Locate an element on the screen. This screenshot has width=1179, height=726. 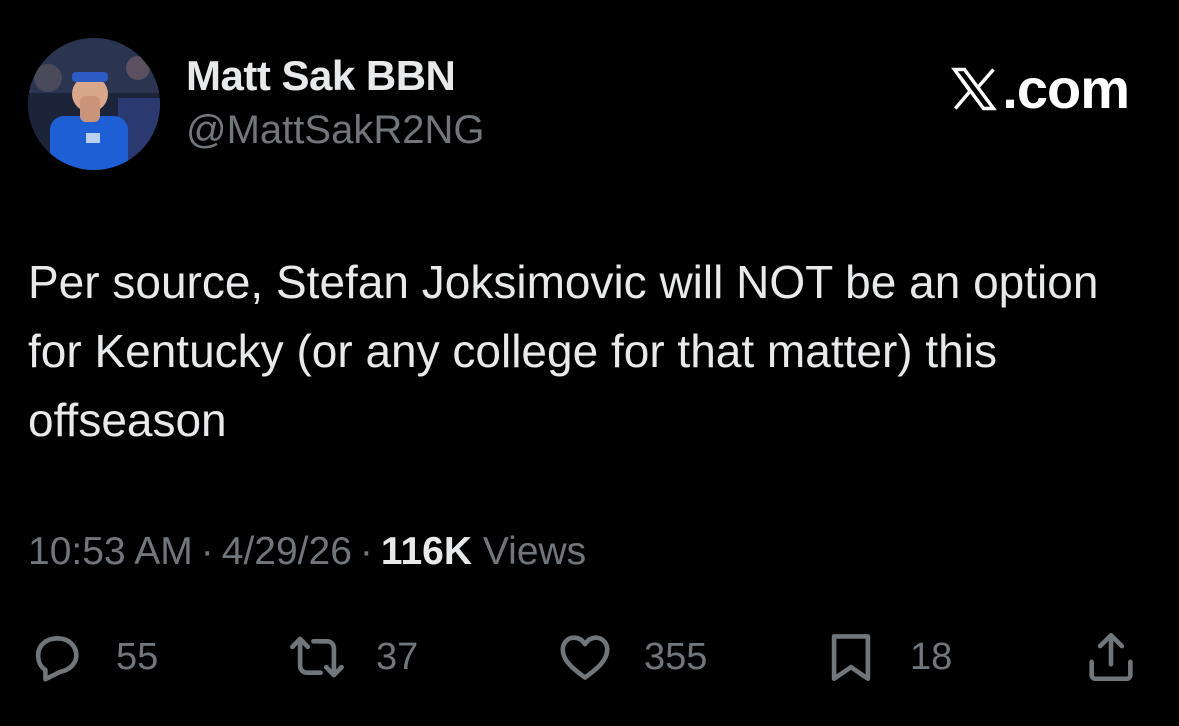
repost-count: 37 is located at coordinates (397, 656).